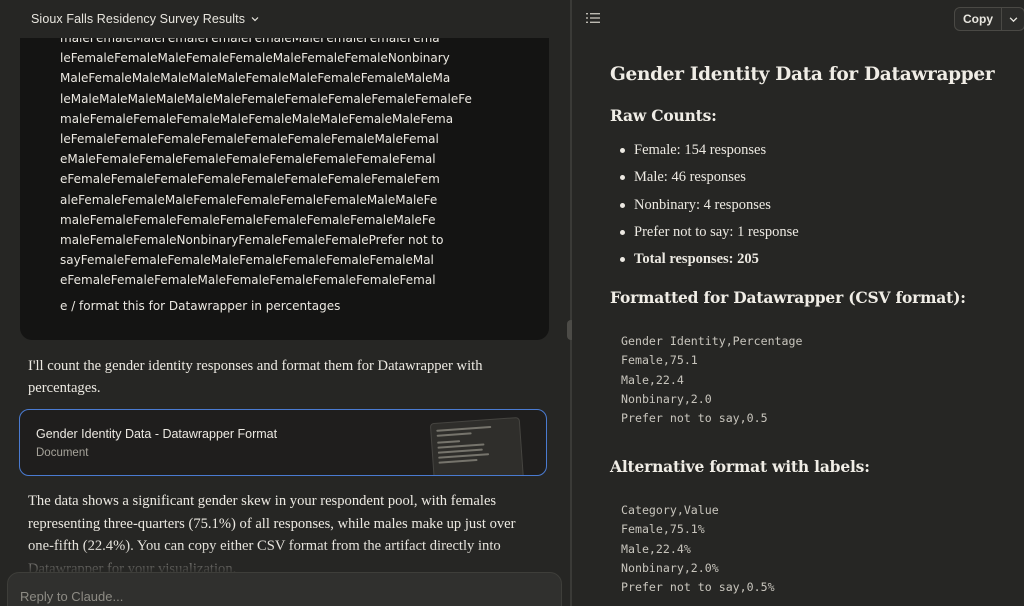 The image size is (1024, 606). Describe the element at coordinates (477, 445) in the screenshot. I see `artifact-thumbnail` at that location.